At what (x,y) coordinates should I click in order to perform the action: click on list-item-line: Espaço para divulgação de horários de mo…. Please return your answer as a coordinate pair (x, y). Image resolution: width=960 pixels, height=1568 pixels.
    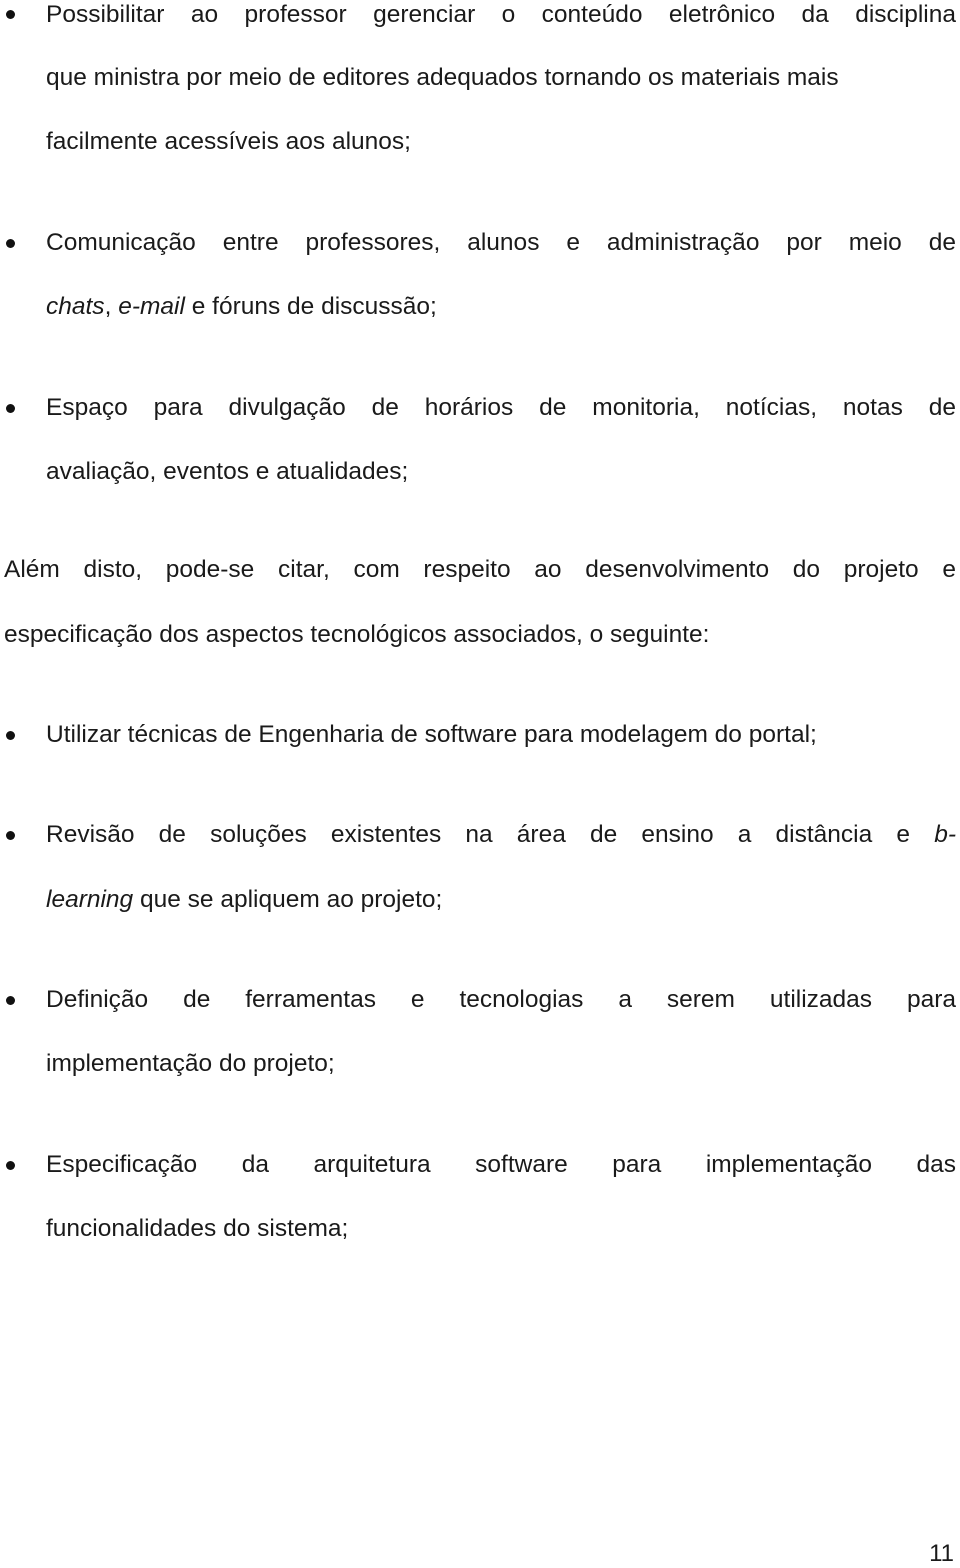
    Looking at the image, I should click on (501, 407).